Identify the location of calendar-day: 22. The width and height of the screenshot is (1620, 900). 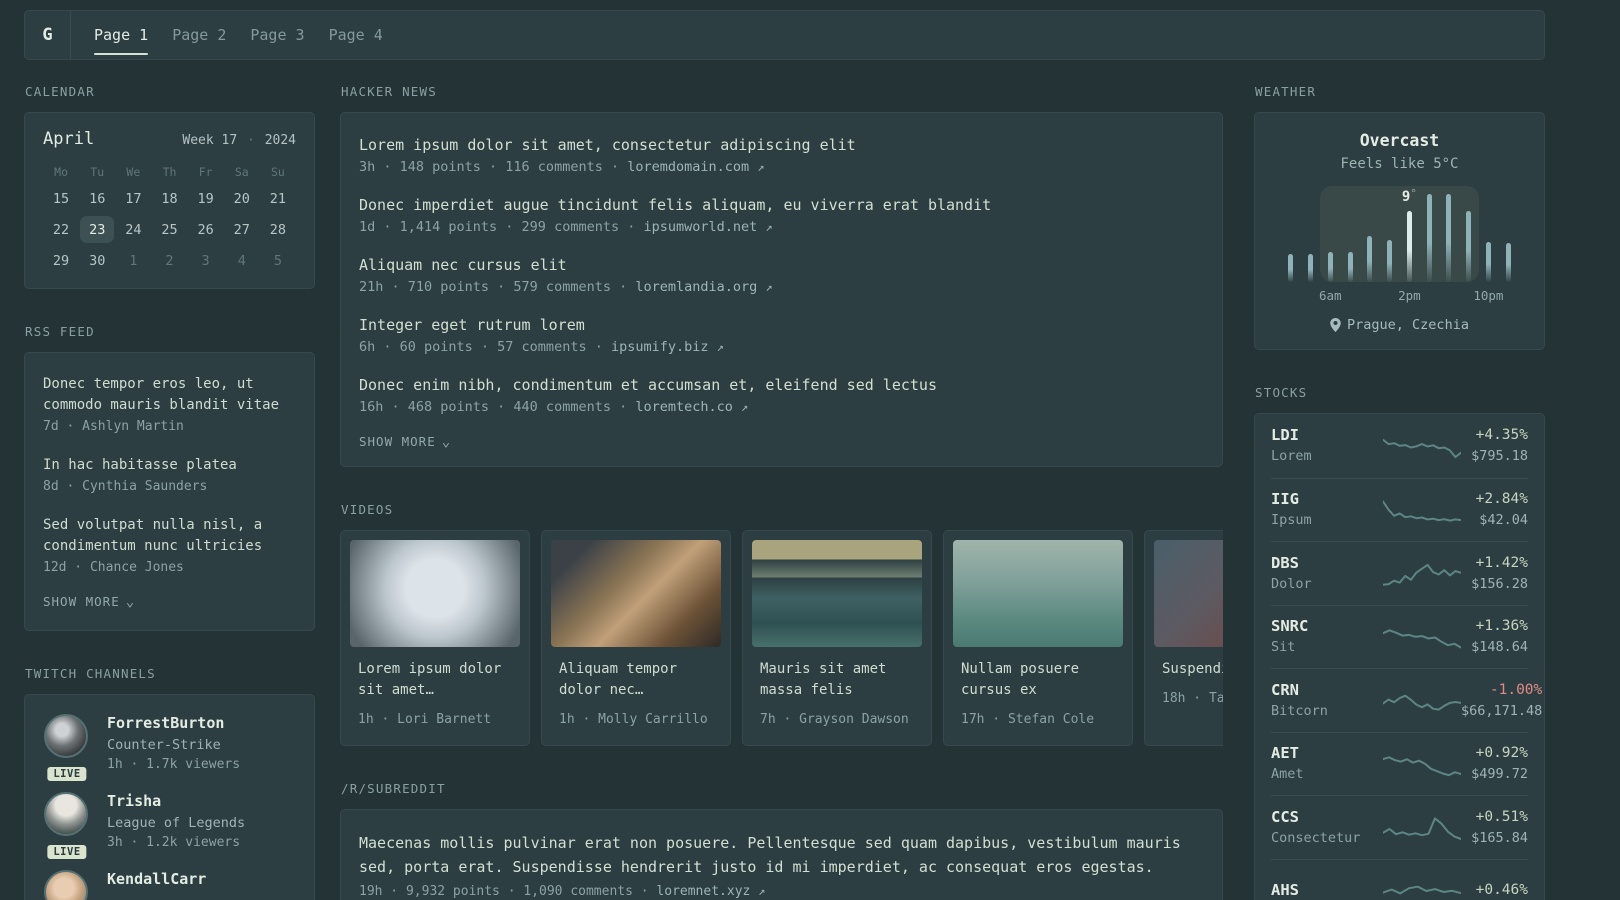
(61, 229).